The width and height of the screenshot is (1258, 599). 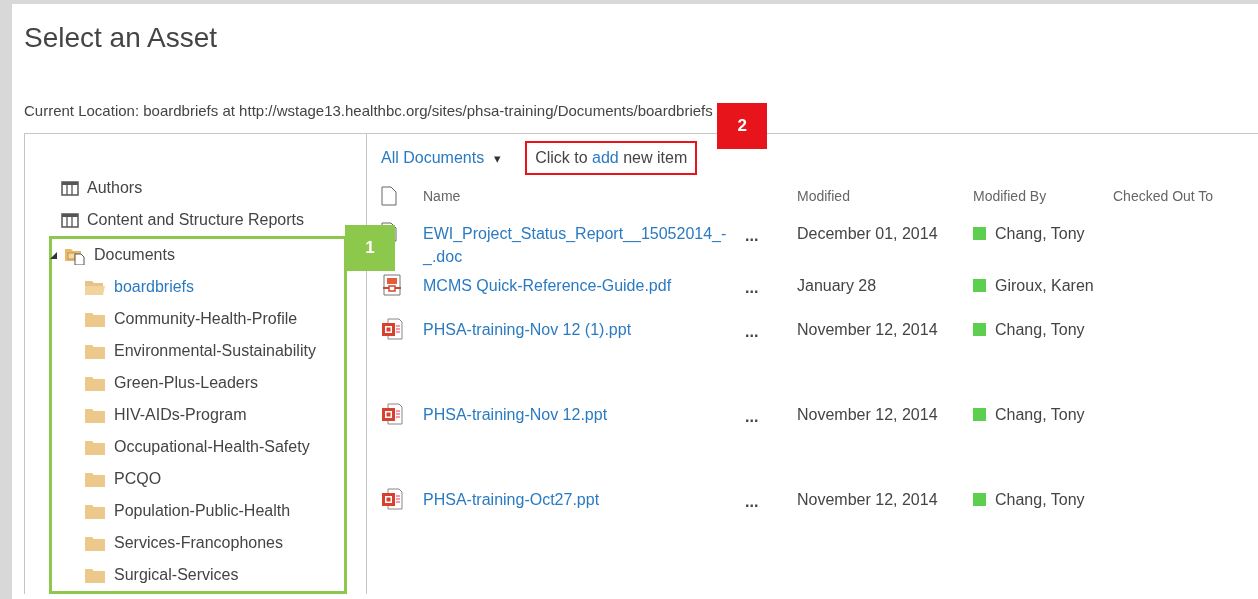 What do you see at coordinates (214, 351) in the screenshot?
I see `tree-item: Environmental-Sustainability` at bounding box center [214, 351].